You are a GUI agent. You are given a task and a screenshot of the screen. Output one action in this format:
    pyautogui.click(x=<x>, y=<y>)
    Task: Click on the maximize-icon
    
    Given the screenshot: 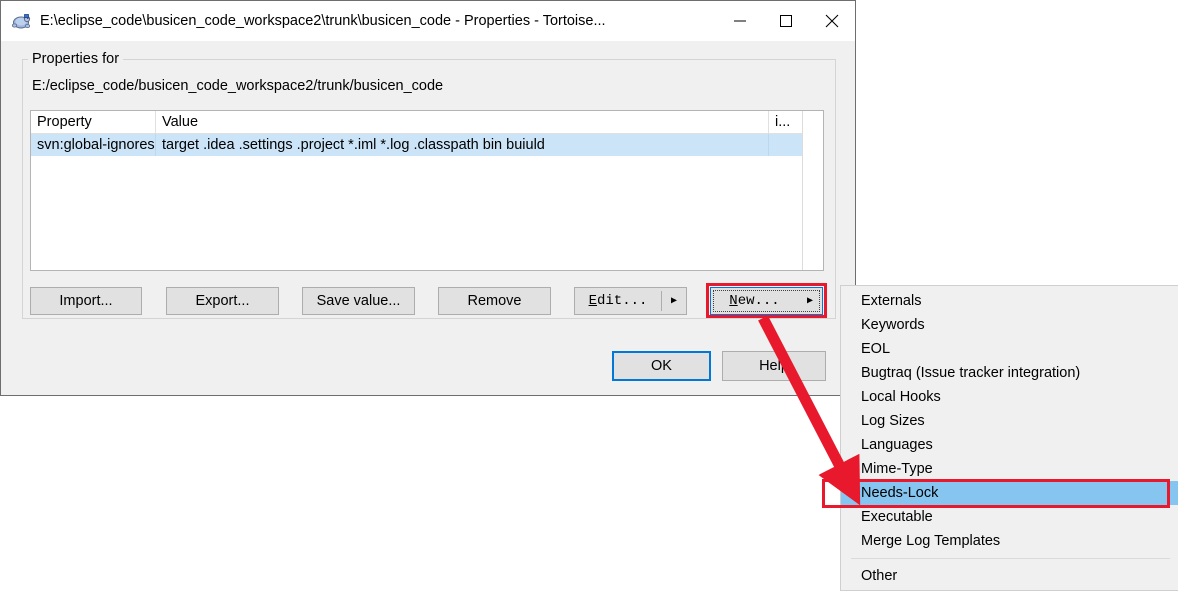 What is the action you would take?
    pyautogui.click(x=786, y=21)
    